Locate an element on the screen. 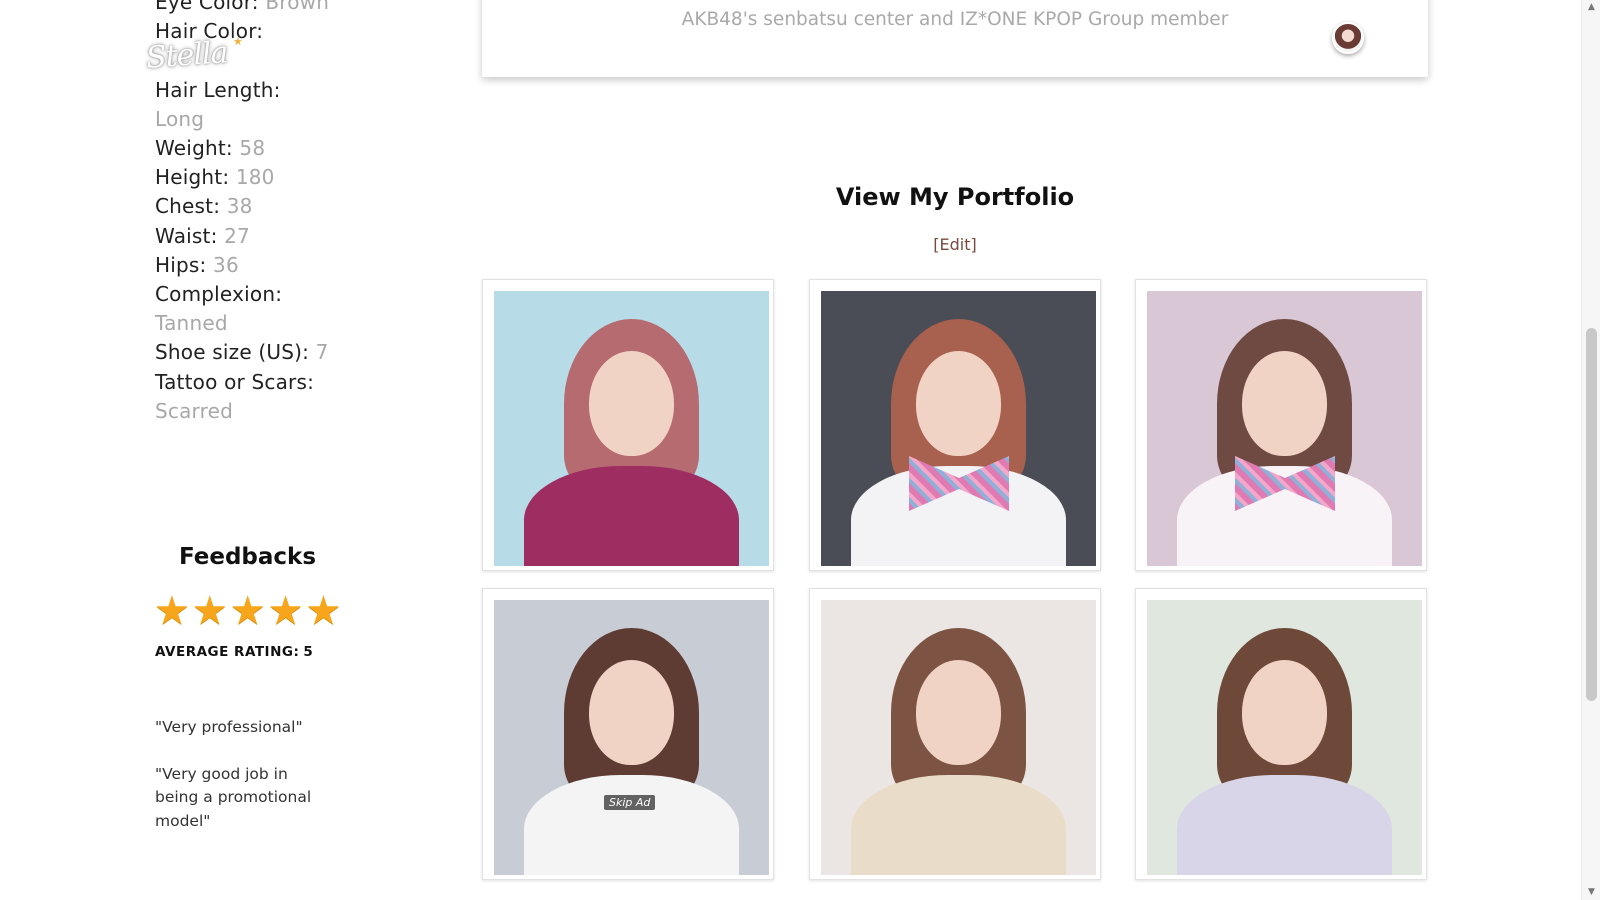  scroll-up-arrow-icon: ▲ is located at coordinates (1591, 7).